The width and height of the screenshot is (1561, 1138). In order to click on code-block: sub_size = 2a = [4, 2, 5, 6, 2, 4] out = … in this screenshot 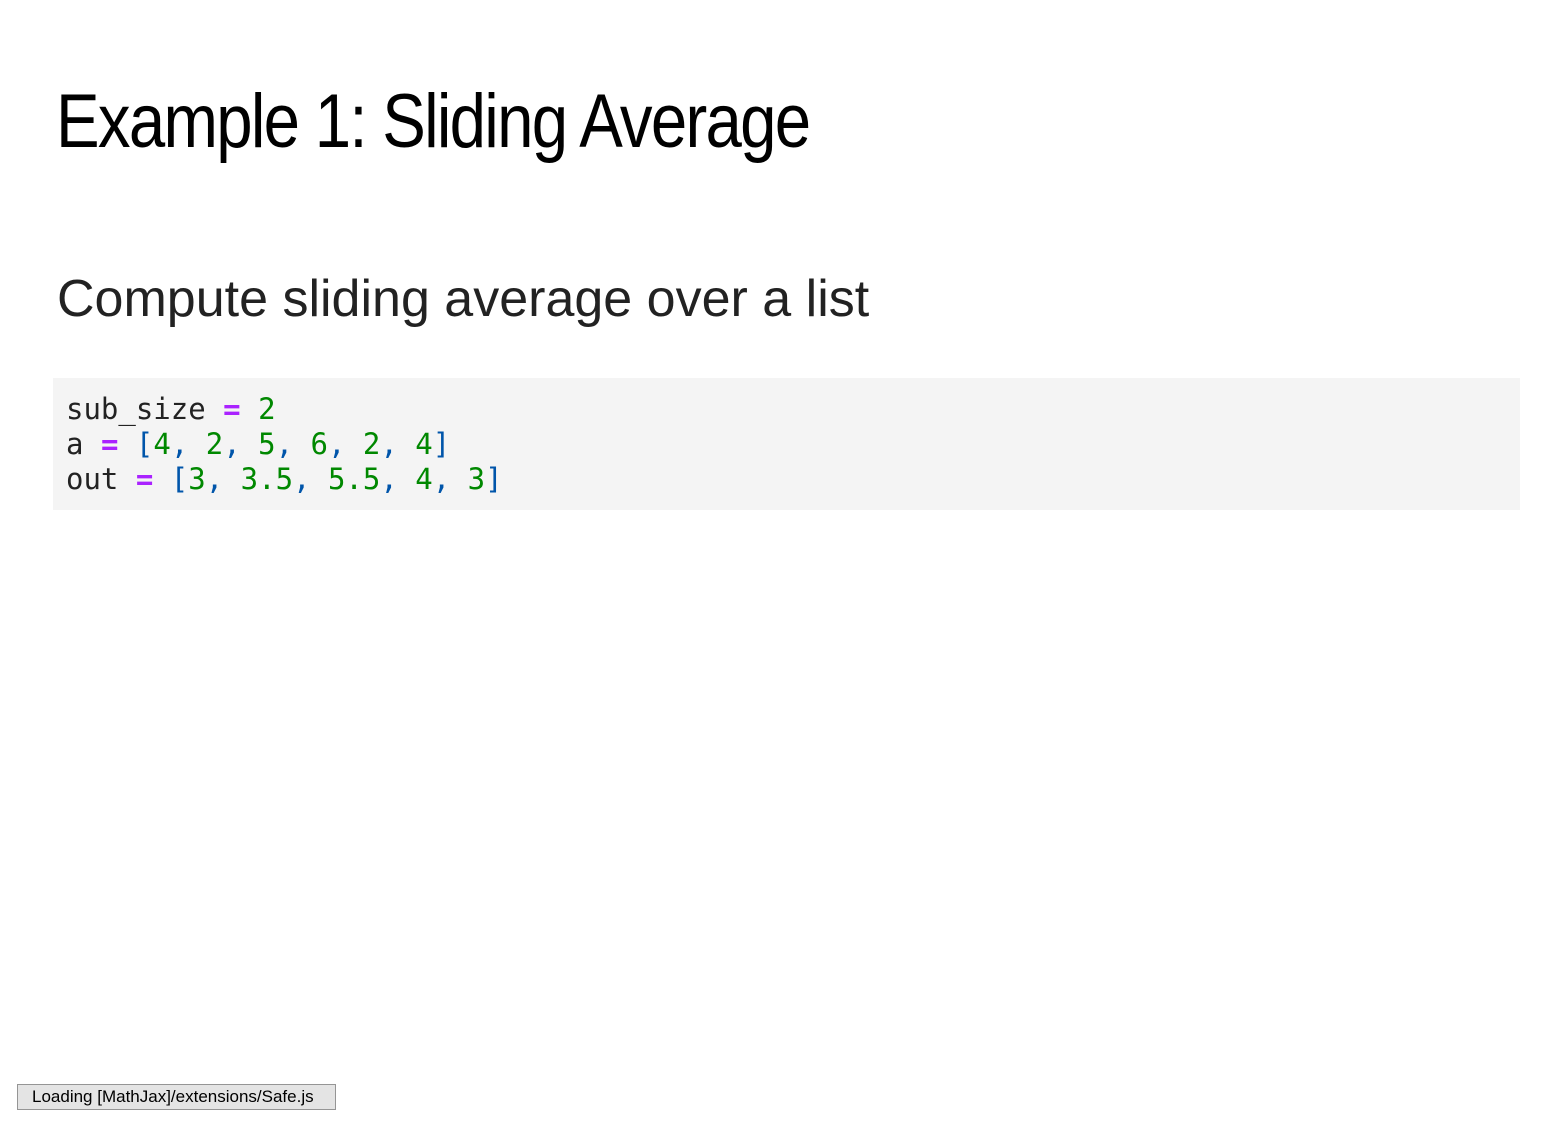, I will do `click(786, 444)`.